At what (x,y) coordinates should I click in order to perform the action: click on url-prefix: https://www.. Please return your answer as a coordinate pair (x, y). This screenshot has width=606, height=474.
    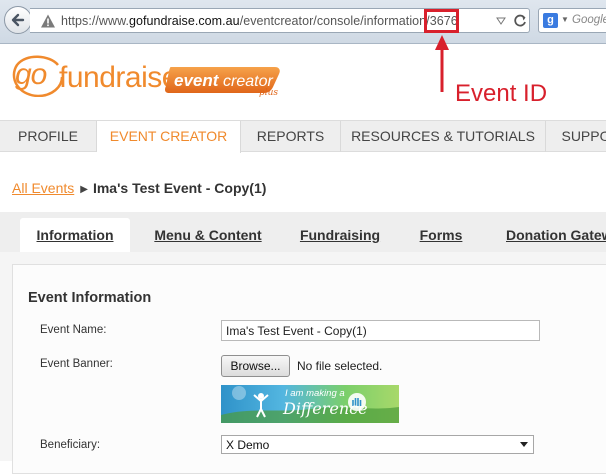
    Looking at the image, I should click on (95, 21).